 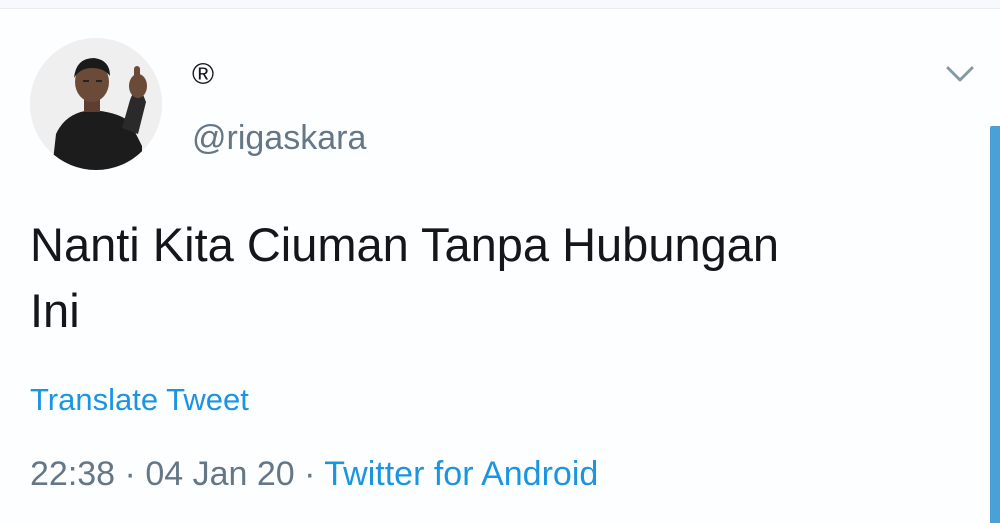 What do you see at coordinates (203, 75) in the screenshot?
I see `display-name: ®` at bounding box center [203, 75].